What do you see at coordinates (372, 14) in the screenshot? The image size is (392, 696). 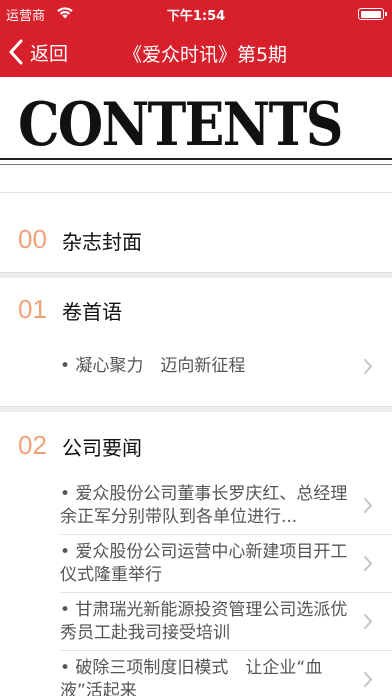 I see `battery-icon` at bounding box center [372, 14].